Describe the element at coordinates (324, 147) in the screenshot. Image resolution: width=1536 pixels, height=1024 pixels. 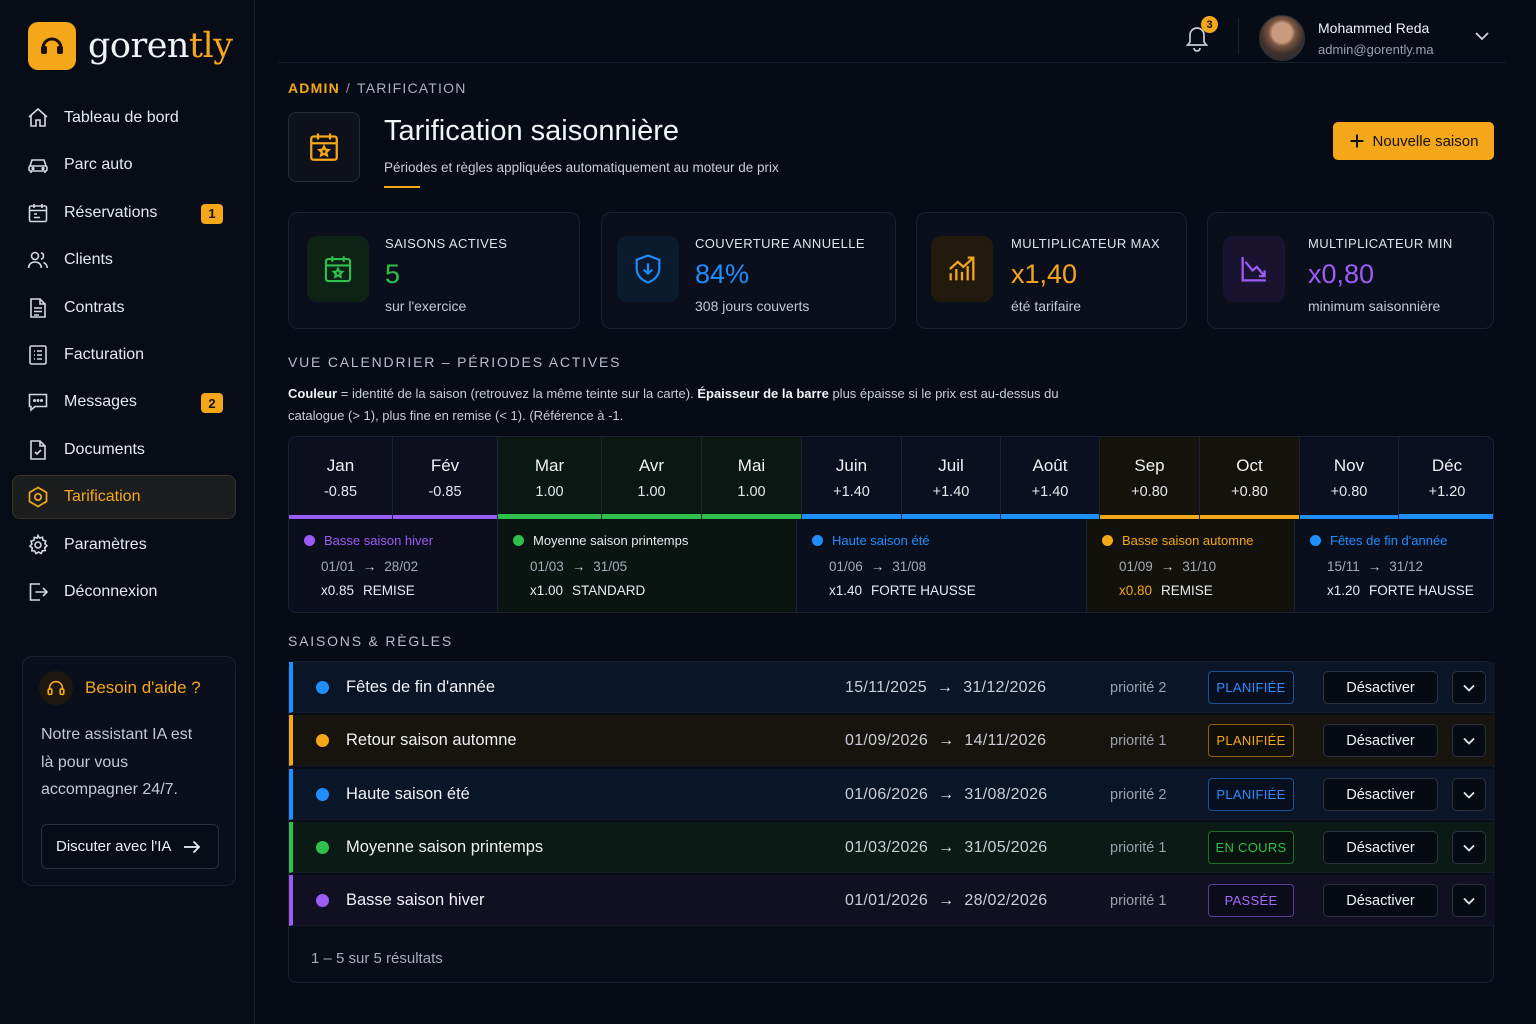
I see `calendar-star-icon` at that location.